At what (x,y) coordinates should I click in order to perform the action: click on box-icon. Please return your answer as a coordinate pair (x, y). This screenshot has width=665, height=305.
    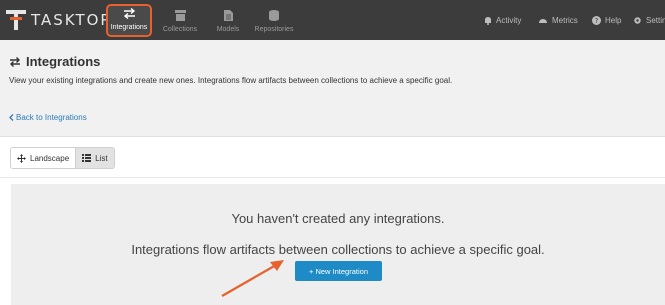
    Looking at the image, I should click on (180, 16).